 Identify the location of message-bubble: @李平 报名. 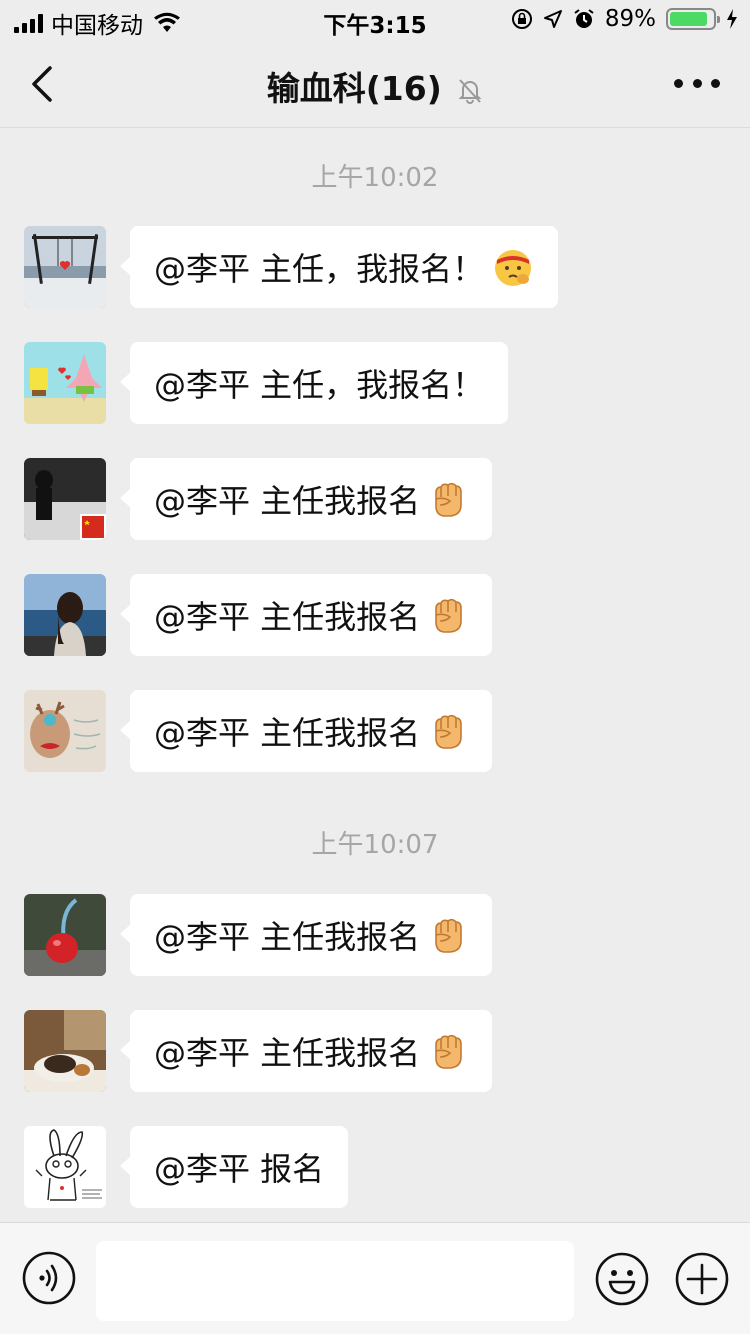
(234, 1167).